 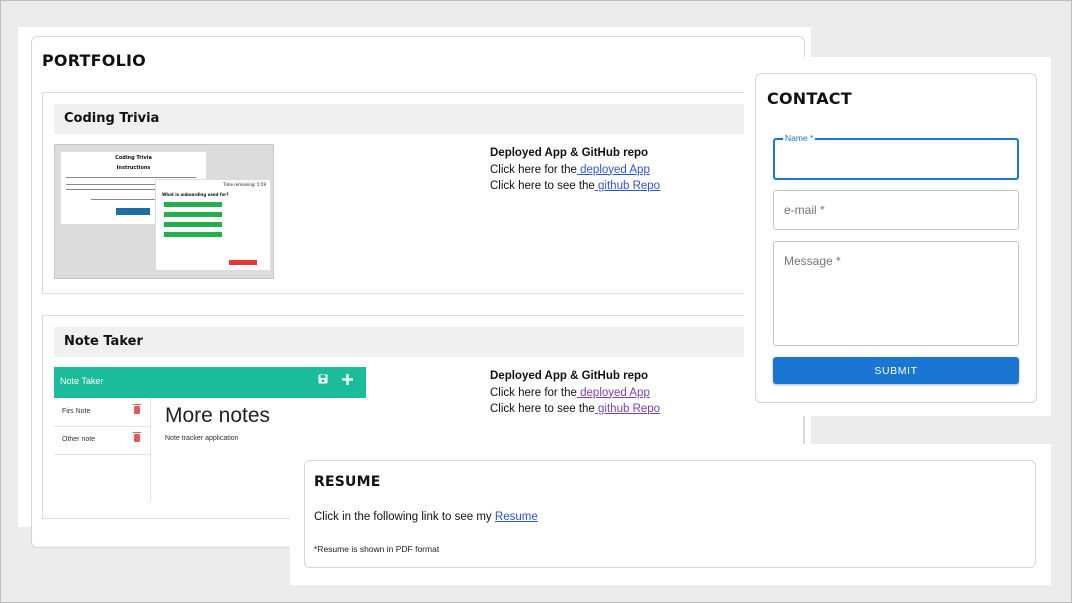 What do you see at coordinates (103, 341) in the screenshot?
I see `project-title: Note Taker` at bounding box center [103, 341].